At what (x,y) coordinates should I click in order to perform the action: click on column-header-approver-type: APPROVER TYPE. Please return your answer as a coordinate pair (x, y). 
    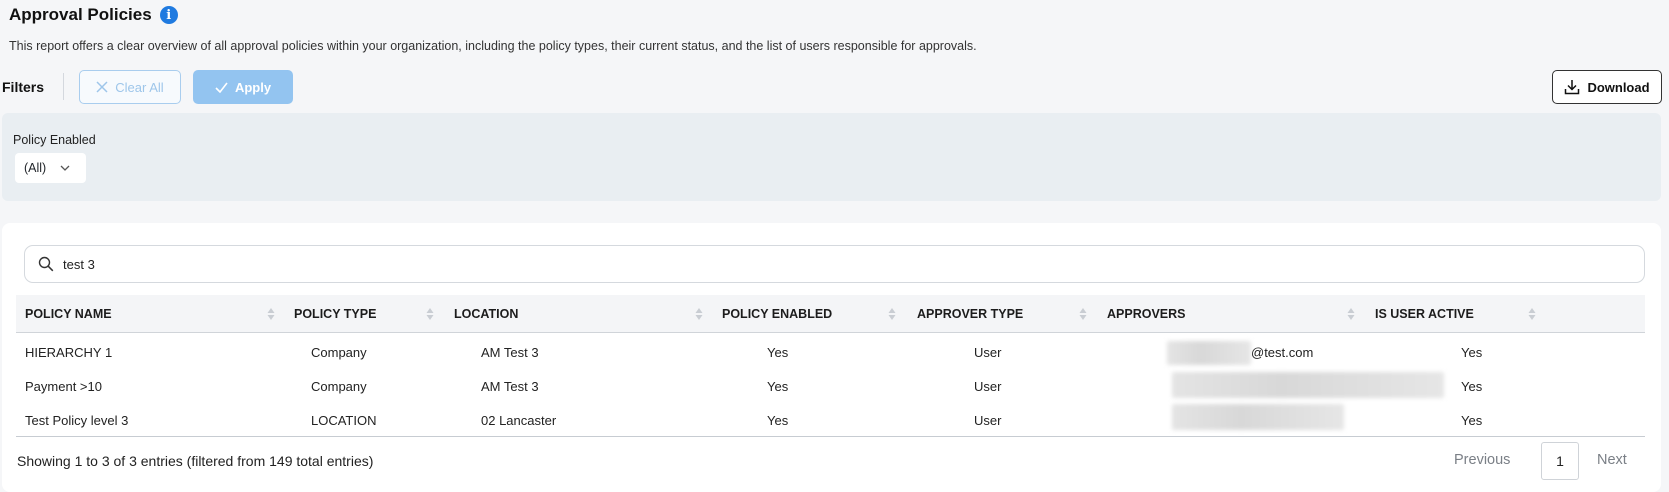
    Looking at the image, I should click on (970, 314).